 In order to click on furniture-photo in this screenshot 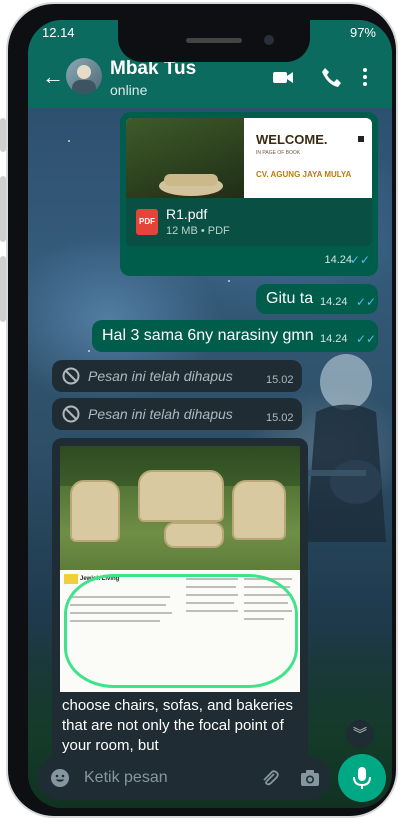, I will do `click(180, 508)`.